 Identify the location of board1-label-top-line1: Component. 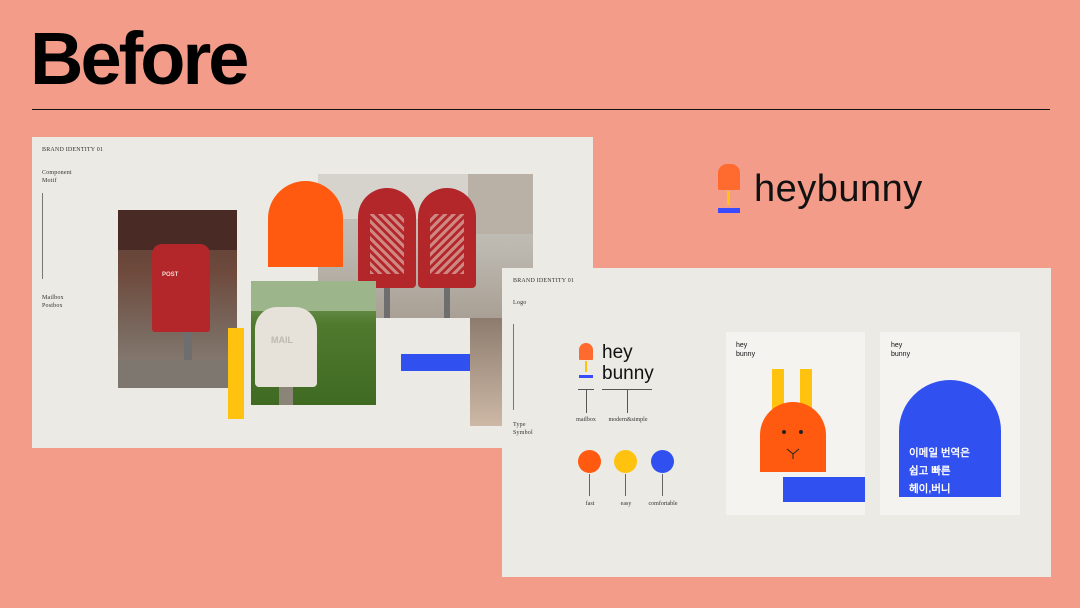
(57, 173).